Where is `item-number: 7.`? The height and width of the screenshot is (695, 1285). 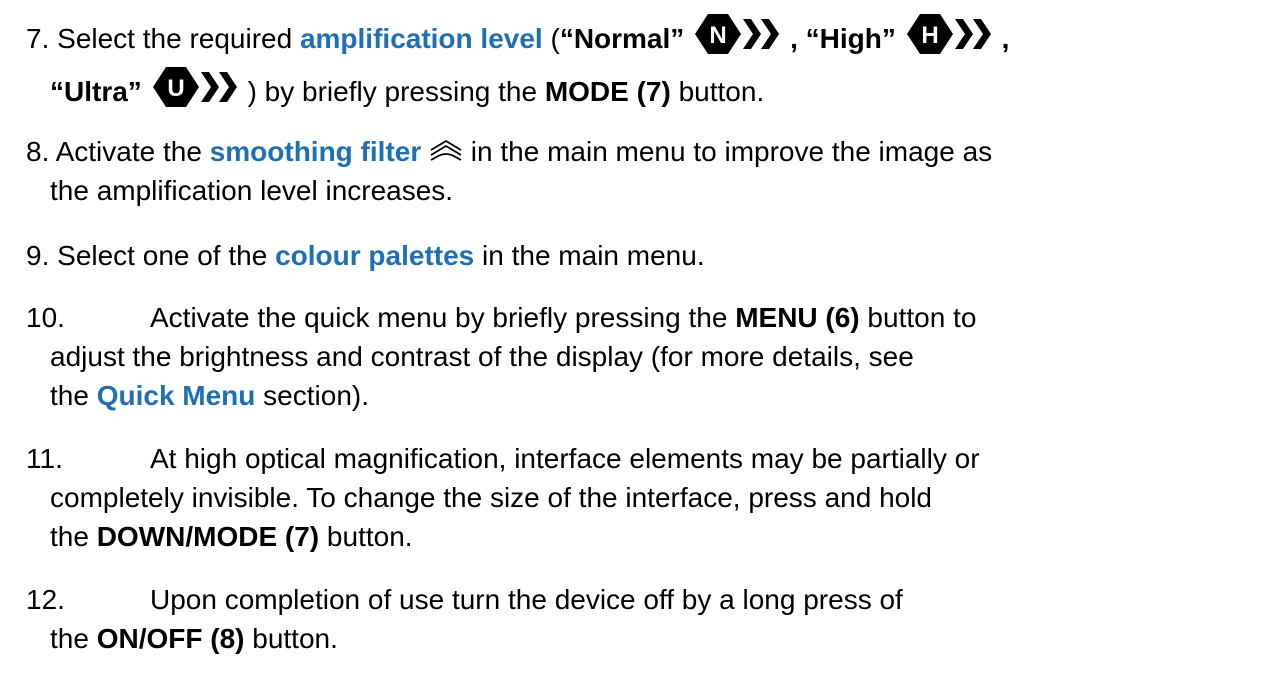
item-number: 7. is located at coordinates (38, 38).